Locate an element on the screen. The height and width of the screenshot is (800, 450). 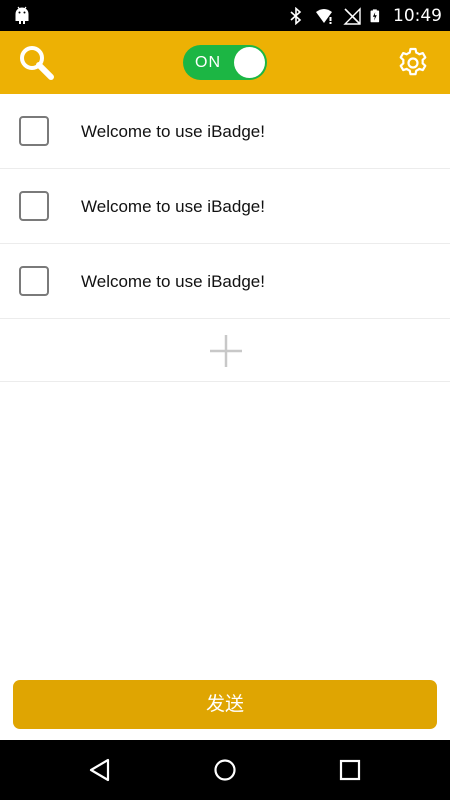
plus-icon is located at coordinates (226, 351).